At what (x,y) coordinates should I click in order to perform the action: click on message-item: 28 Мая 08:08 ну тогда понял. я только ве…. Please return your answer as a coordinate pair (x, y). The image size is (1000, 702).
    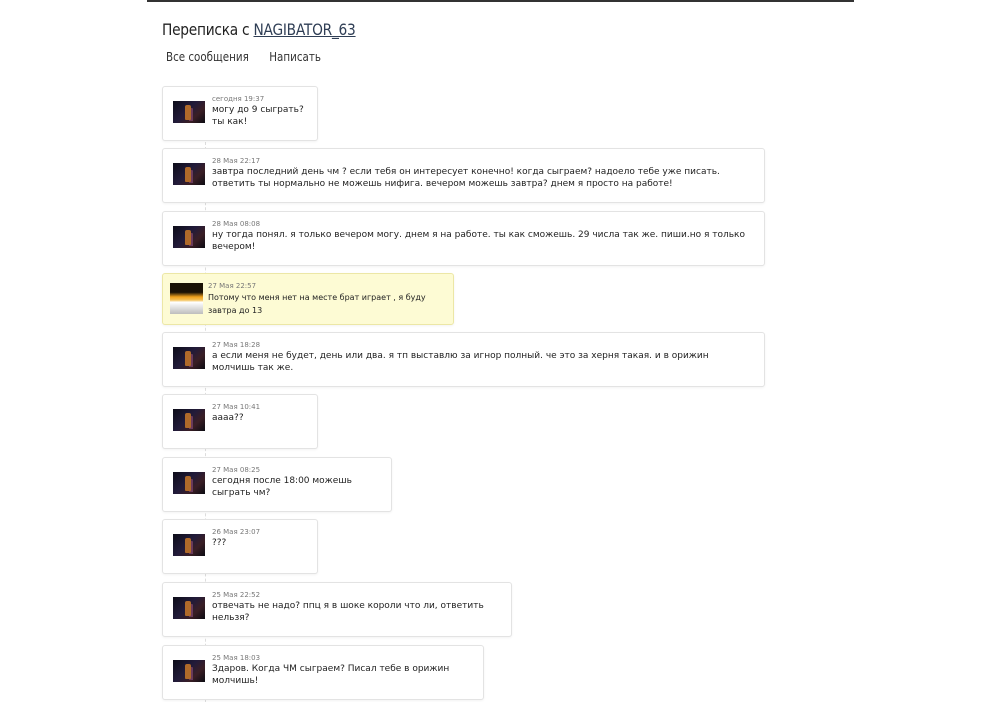
    Looking at the image, I should click on (463, 238).